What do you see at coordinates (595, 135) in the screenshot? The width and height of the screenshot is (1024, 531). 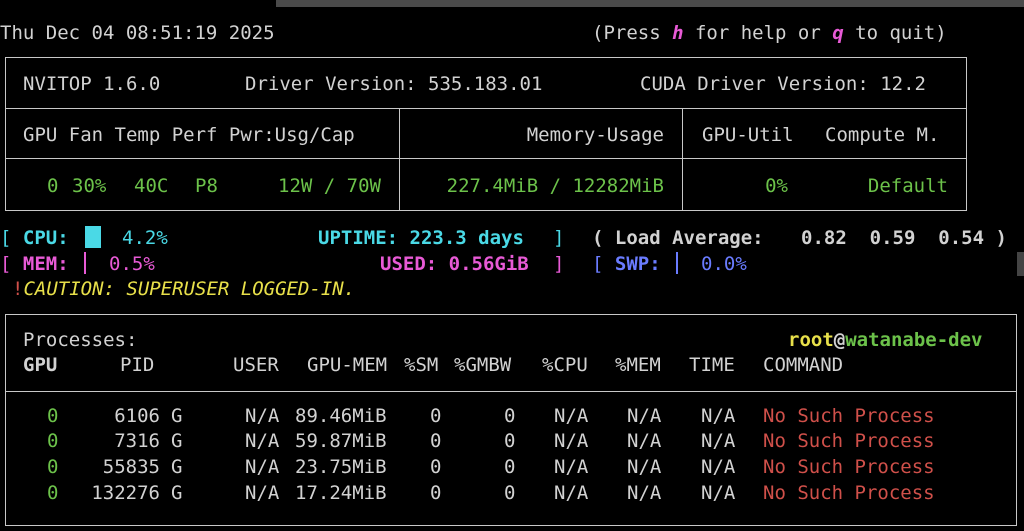 I see `memory-usage-header: Memory-Usage` at bounding box center [595, 135].